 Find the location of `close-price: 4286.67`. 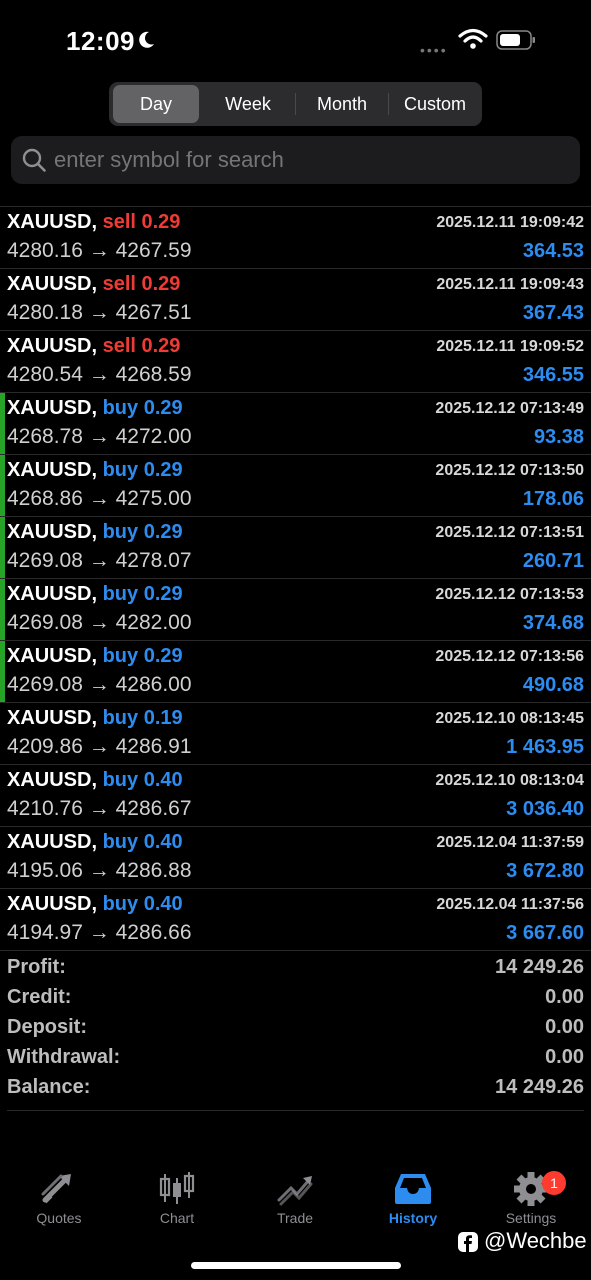

close-price: 4286.67 is located at coordinates (153, 808).